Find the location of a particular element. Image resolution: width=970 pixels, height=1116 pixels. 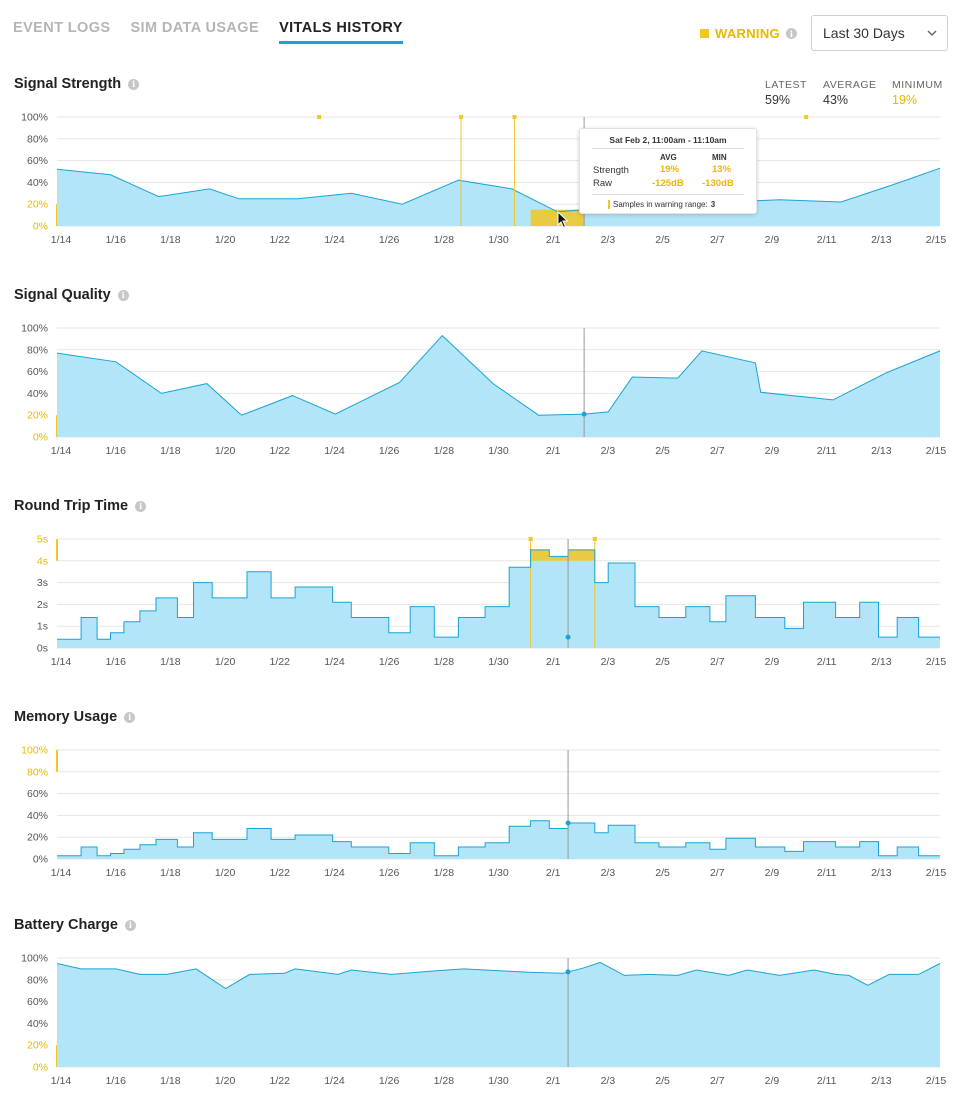

battery-charge-title: Battery Charge i is located at coordinates (75, 925).